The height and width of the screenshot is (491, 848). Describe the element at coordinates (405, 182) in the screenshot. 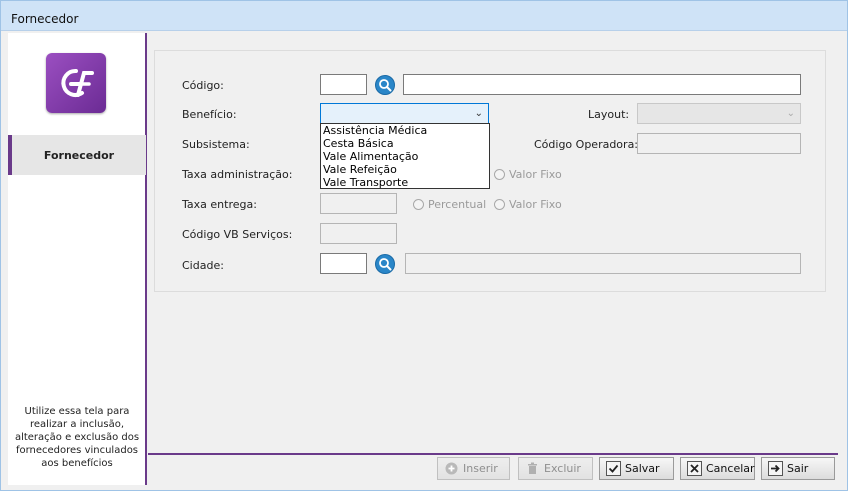

I see `dropdown-option: Vale Transporte` at that location.